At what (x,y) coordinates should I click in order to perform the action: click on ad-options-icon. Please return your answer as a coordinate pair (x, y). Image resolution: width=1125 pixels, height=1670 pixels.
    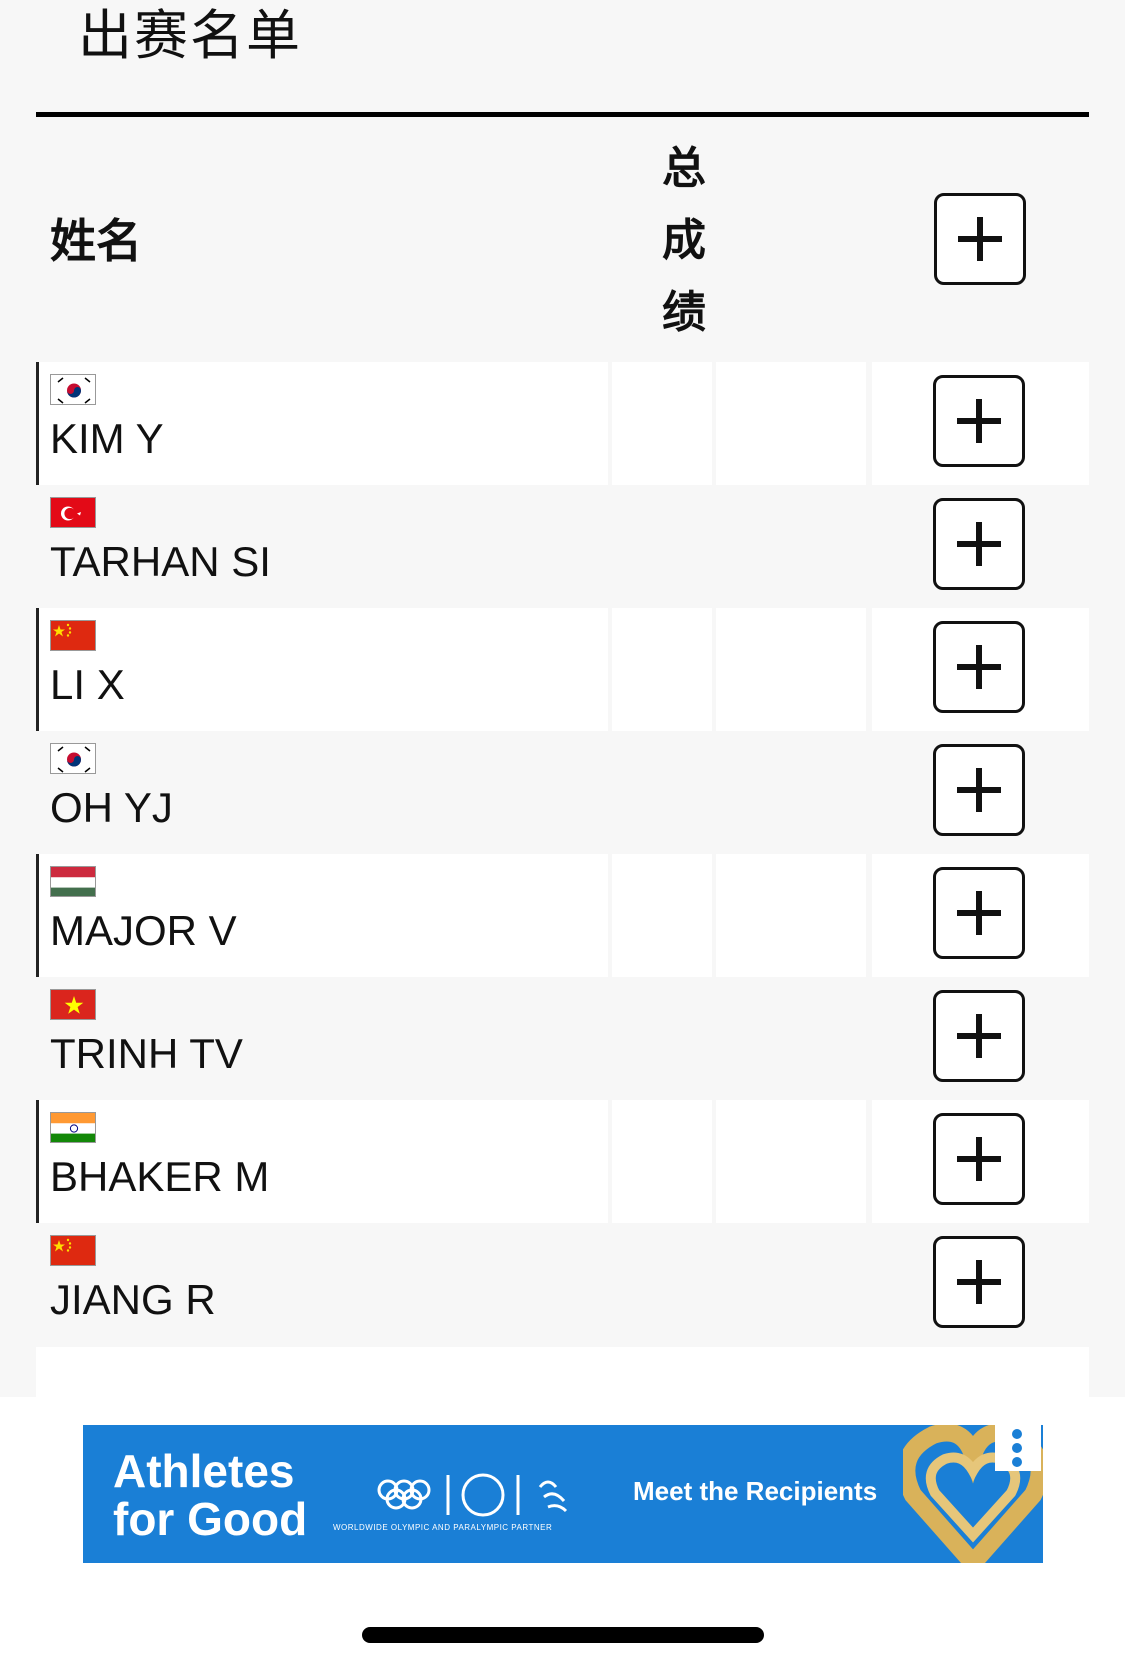
    Looking at the image, I should click on (1018, 1448).